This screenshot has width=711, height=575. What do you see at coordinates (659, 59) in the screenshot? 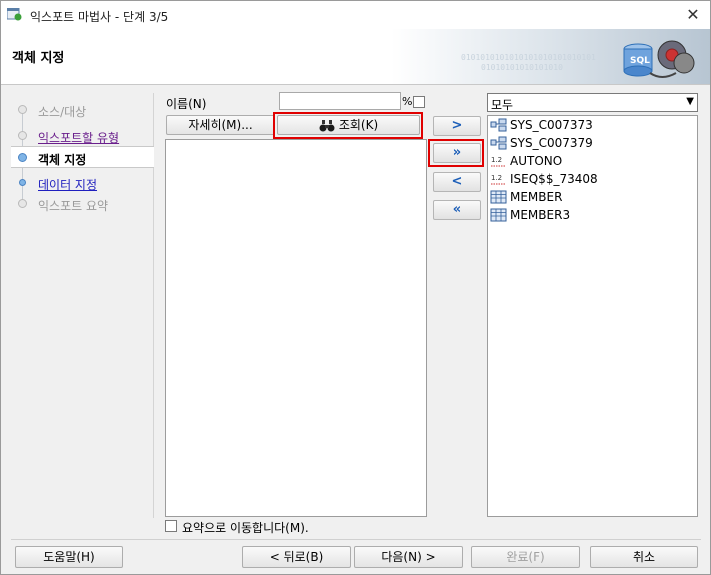
I see `database-export-logo-icon: SQL` at bounding box center [659, 59].